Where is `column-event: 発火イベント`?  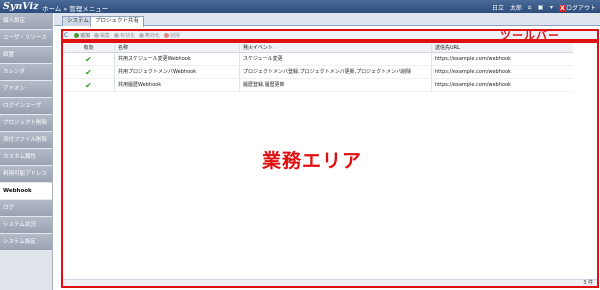 column-event: 発火イベント is located at coordinates (336, 47).